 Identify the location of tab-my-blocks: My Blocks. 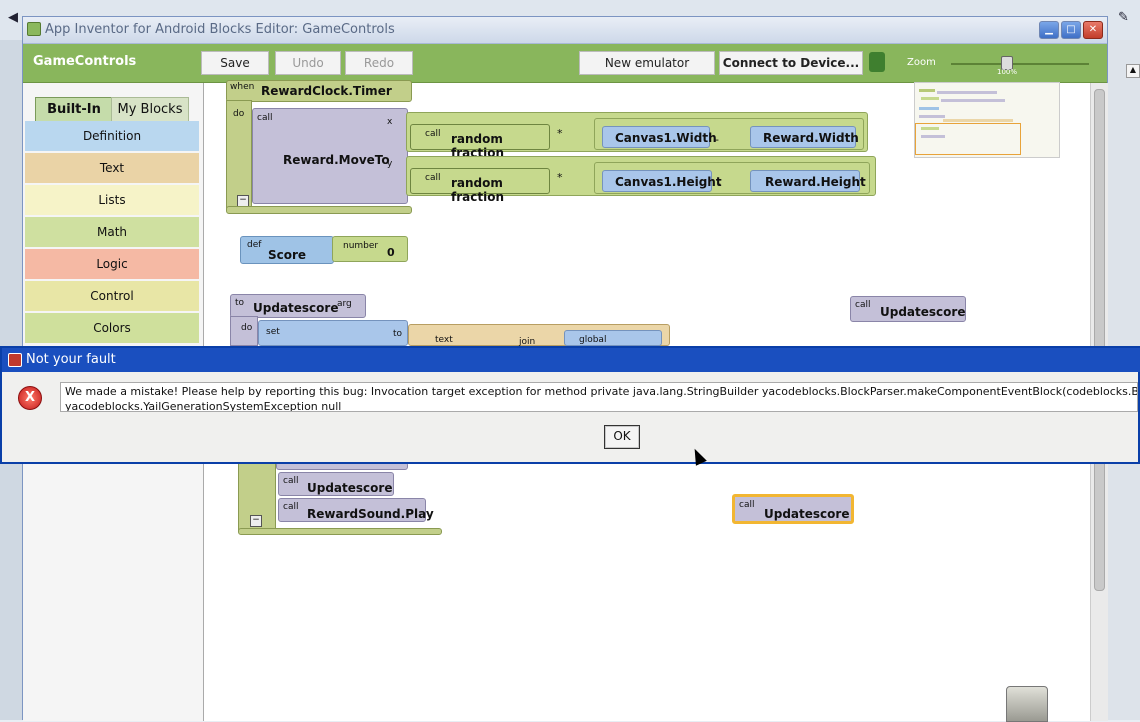
(150, 110).